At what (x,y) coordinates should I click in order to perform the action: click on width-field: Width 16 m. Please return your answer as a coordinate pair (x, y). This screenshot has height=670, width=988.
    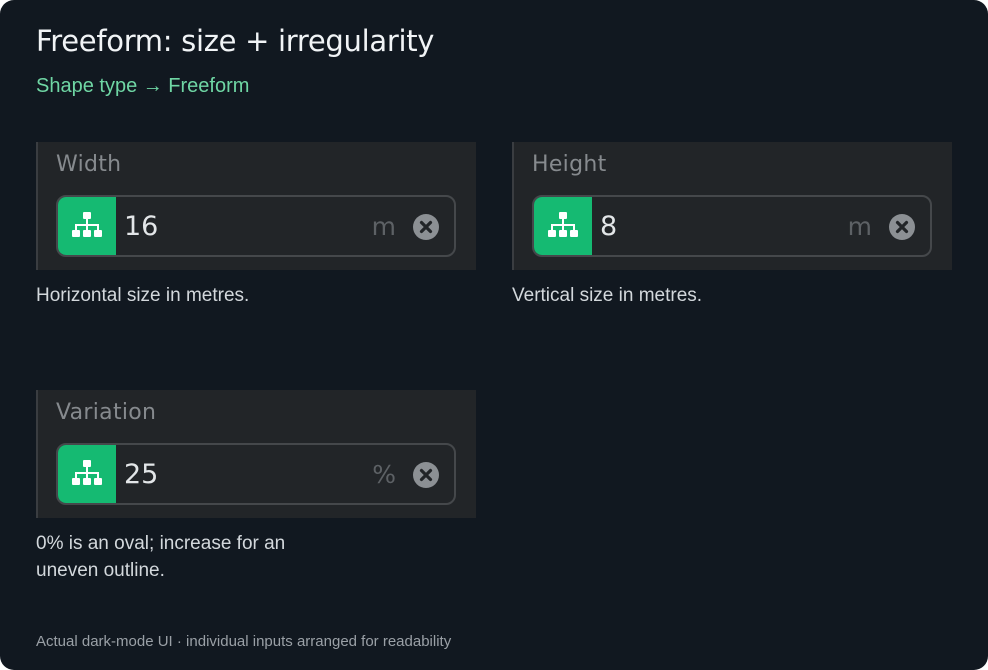
    Looking at the image, I should click on (256, 206).